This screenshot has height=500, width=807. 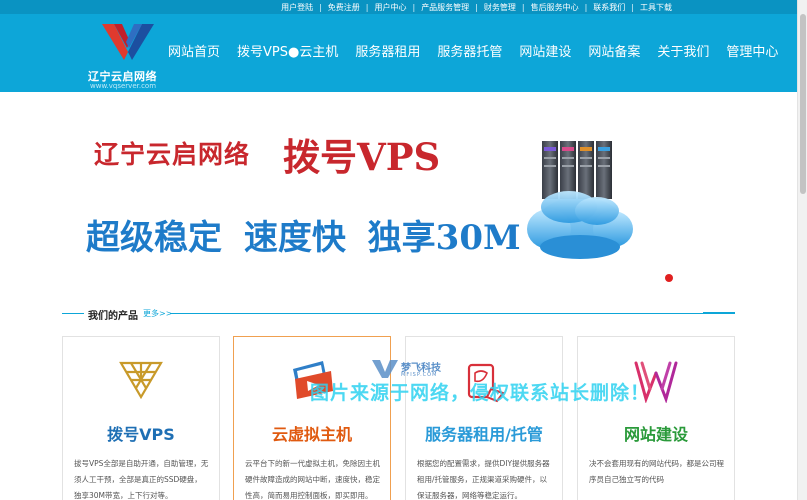 What do you see at coordinates (297, 7) in the screenshot?
I see `top-link: 用户登陆` at bounding box center [297, 7].